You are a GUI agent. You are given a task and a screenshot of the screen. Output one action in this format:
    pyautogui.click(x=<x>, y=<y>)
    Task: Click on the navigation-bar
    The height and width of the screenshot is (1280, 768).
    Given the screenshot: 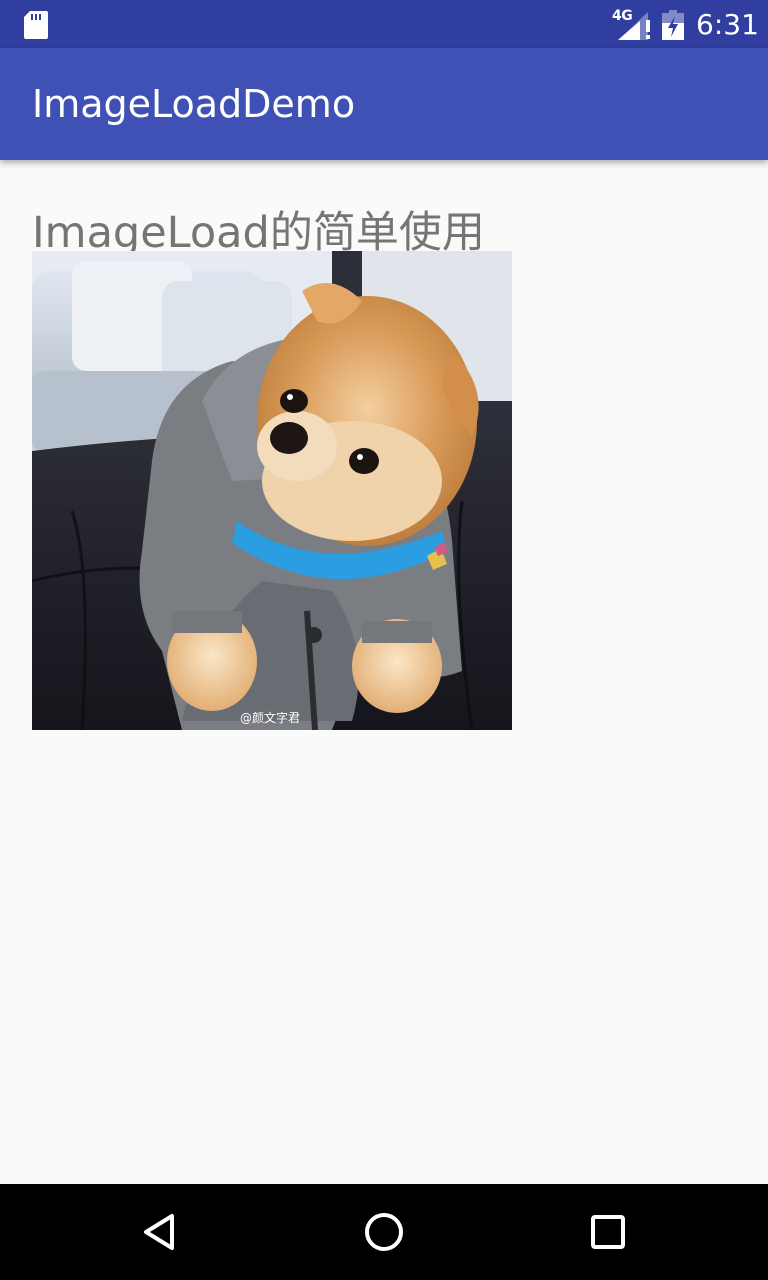 What is the action you would take?
    pyautogui.click(x=384, y=1232)
    